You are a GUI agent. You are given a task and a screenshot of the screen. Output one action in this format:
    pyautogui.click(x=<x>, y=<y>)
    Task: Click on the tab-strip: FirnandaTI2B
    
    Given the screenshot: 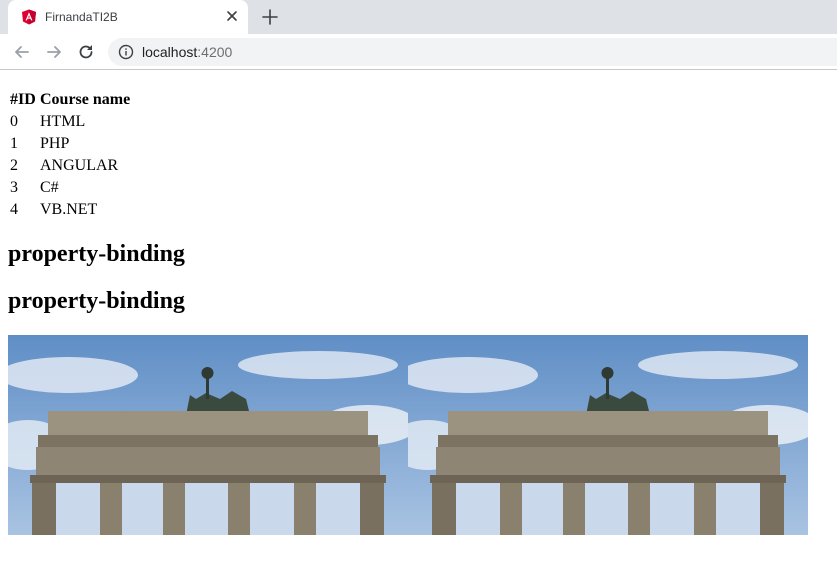 What is the action you would take?
    pyautogui.click(x=418, y=17)
    